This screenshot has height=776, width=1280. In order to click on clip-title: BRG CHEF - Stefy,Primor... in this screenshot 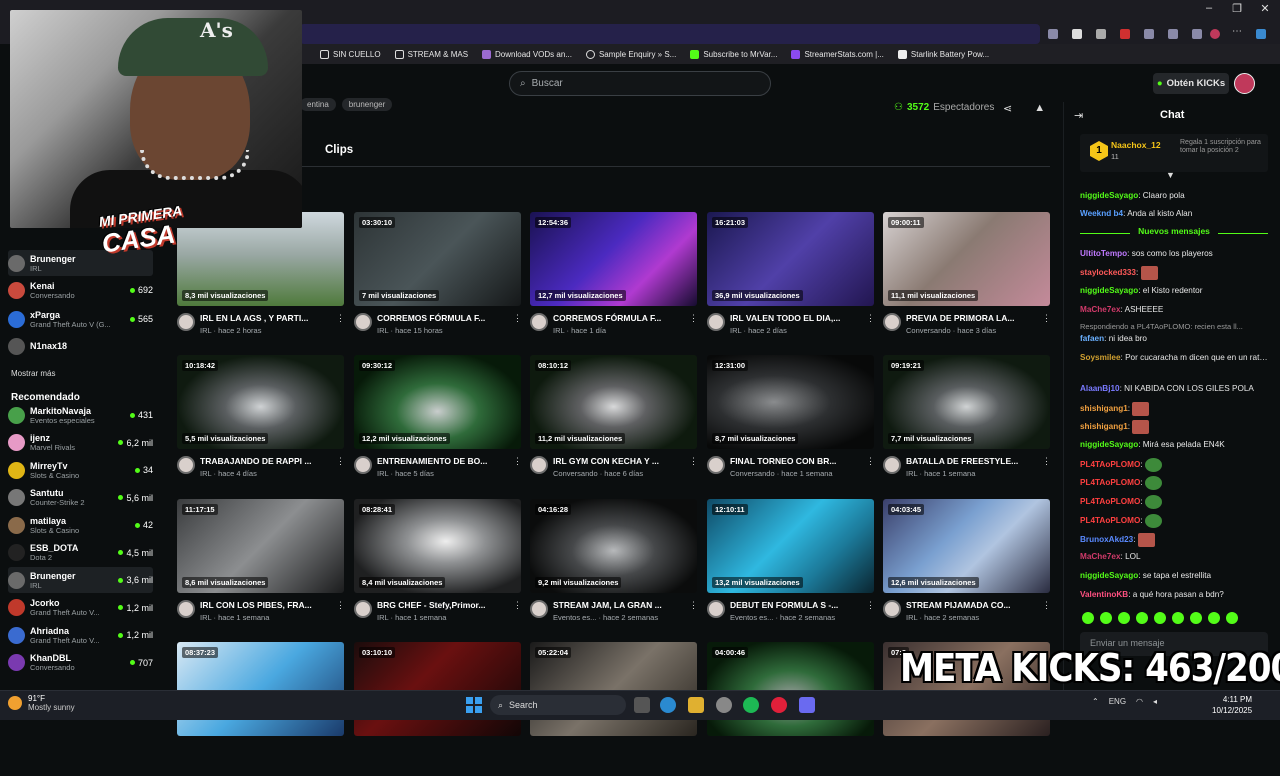, I will do `click(442, 605)`.